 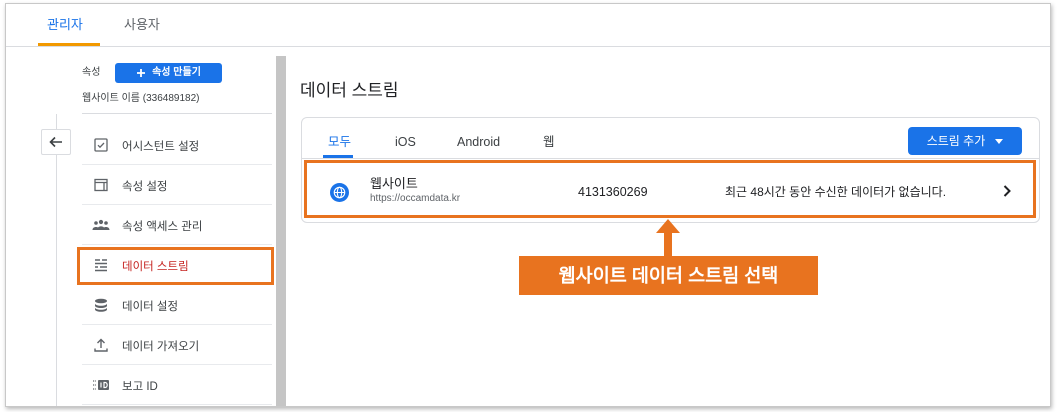 What do you see at coordinates (101, 185) in the screenshot?
I see `window-icon` at bounding box center [101, 185].